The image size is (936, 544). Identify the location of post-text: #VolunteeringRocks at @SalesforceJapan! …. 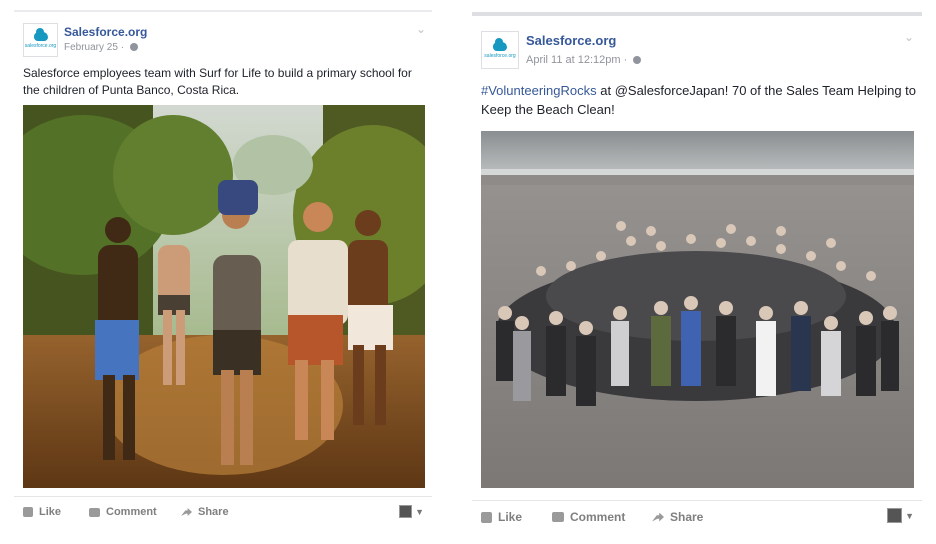
(698, 101).